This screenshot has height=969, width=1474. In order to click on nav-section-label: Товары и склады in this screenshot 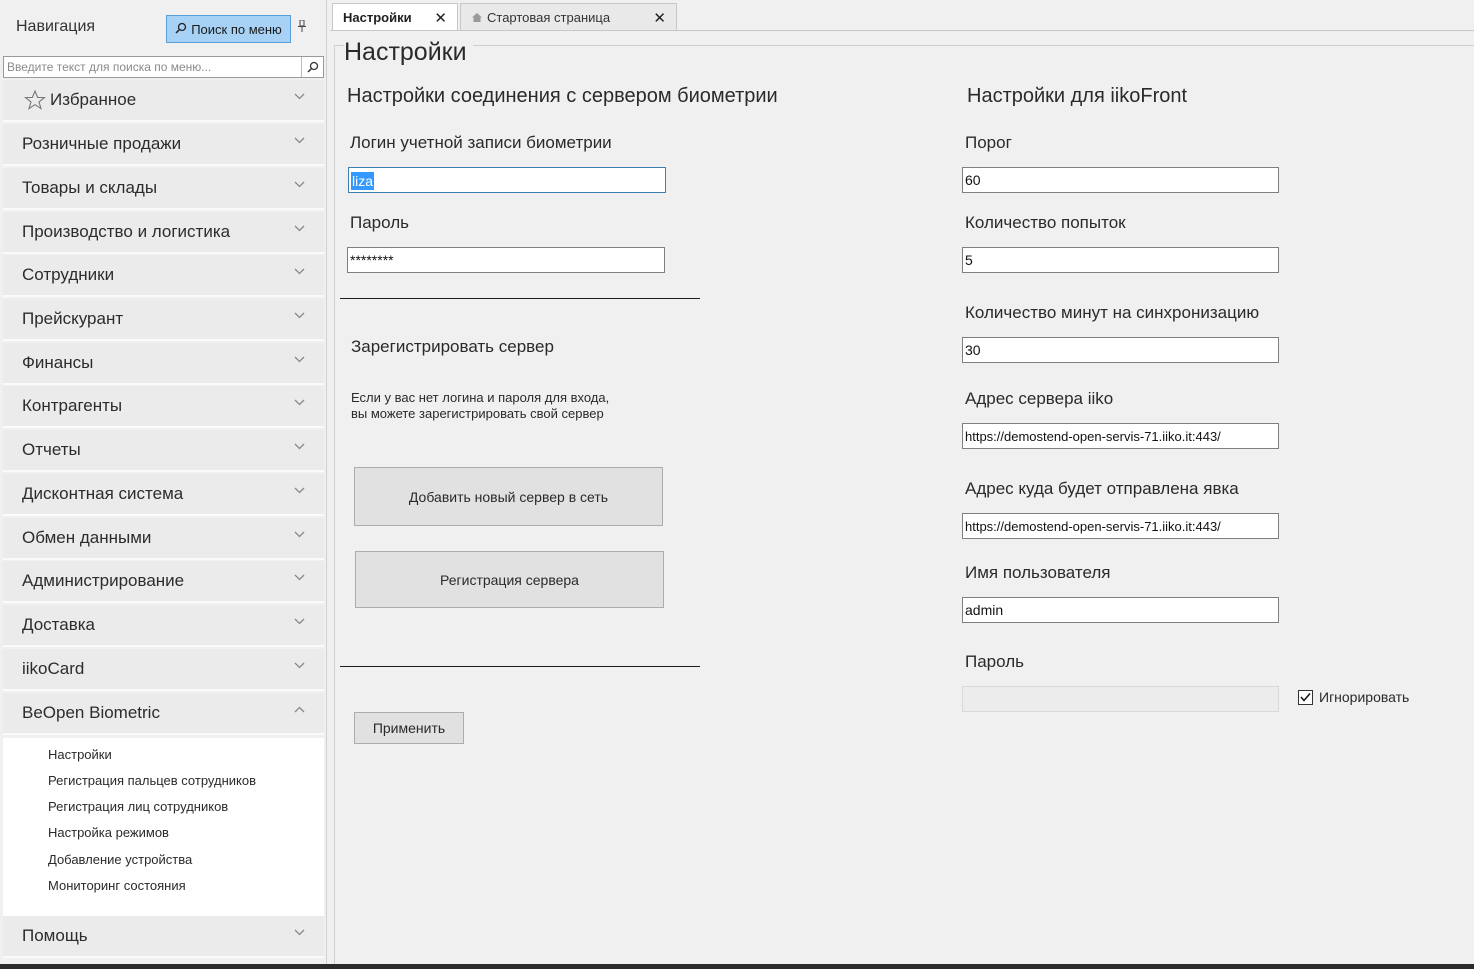, I will do `click(90, 187)`.